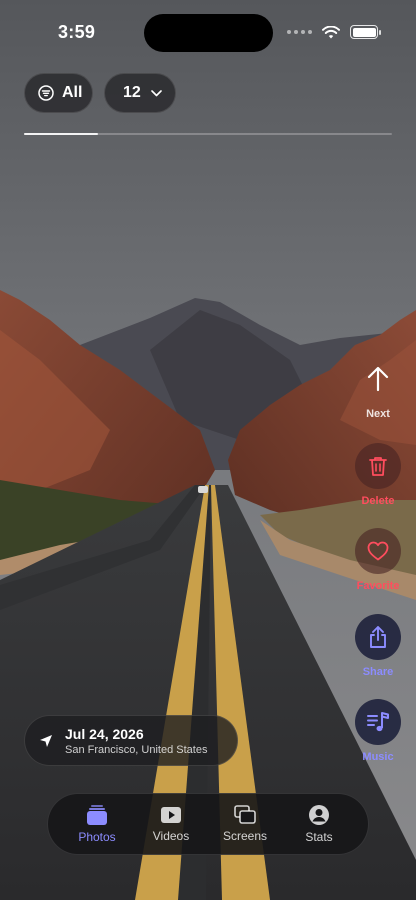 The height and width of the screenshot is (900, 416). What do you see at coordinates (378, 586) in the screenshot?
I see `favorite-label: Favorite` at bounding box center [378, 586].